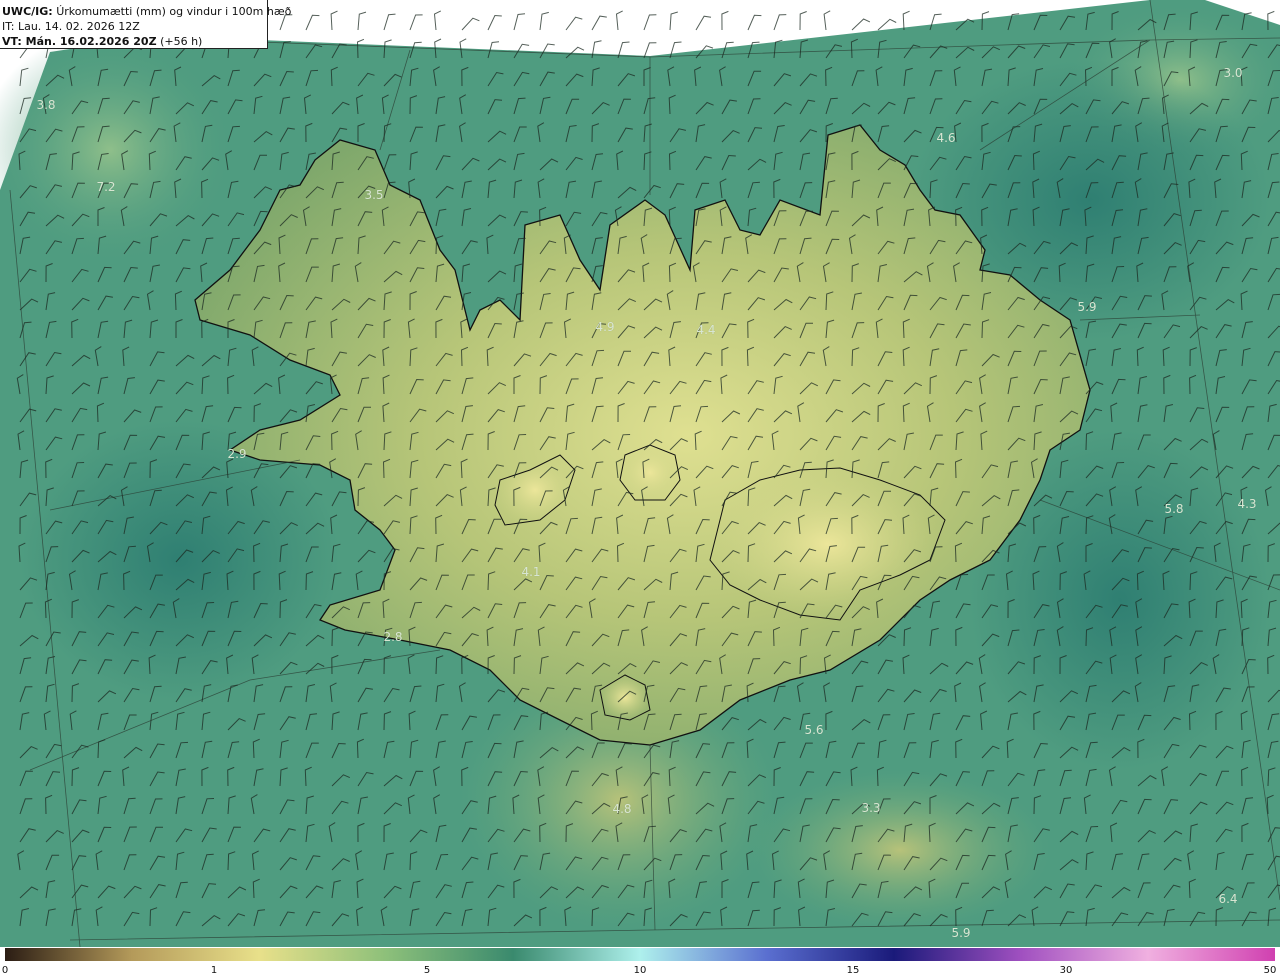  What do you see at coordinates (27, 11) in the screenshot?
I see `model-name: UWC/IG:` at bounding box center [27, 11].